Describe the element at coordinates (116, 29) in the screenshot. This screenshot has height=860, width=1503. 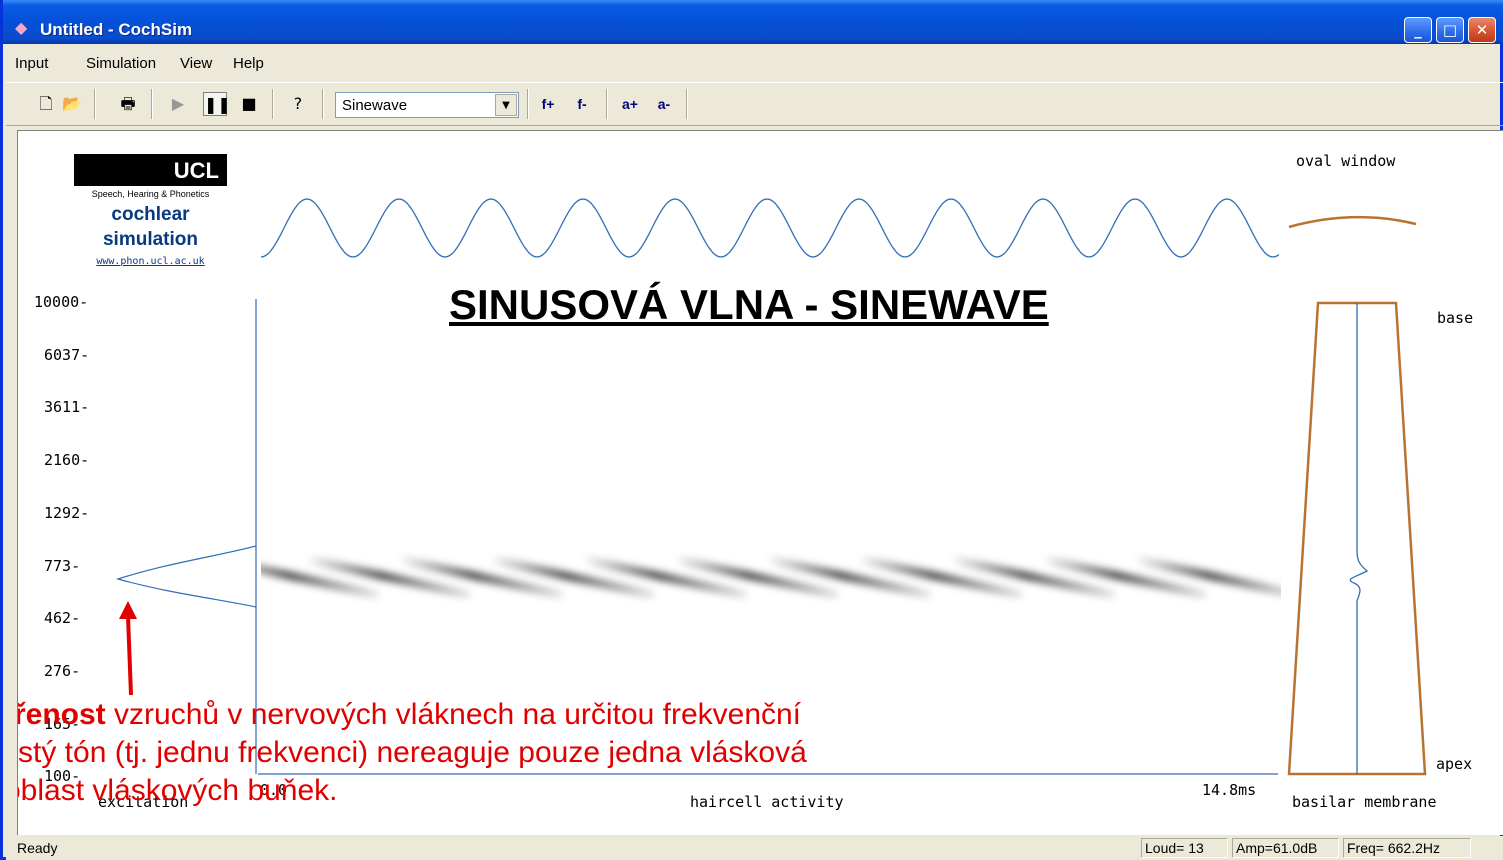
I see `window-title: Untitled - CochSim` at that location.